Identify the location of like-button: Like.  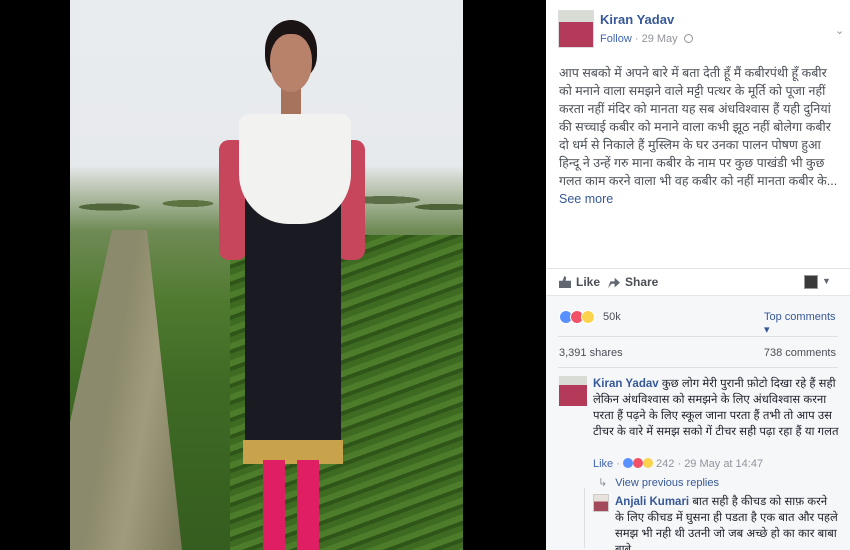
(579, 282).